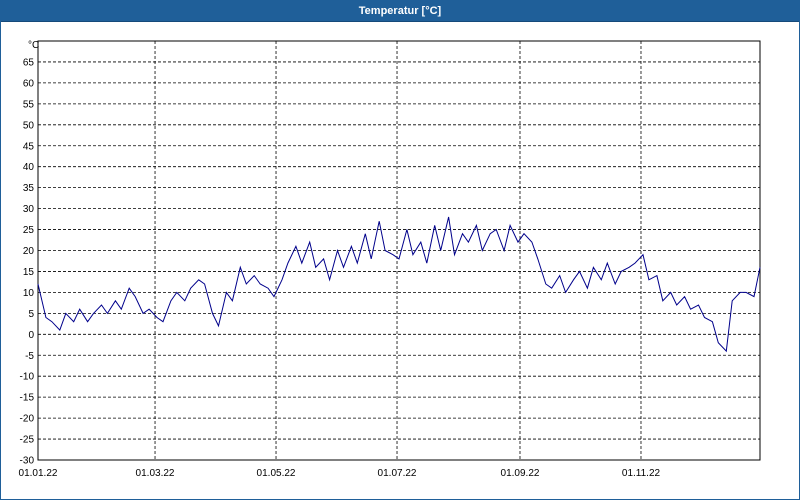 Image resolution: width=800 pixels, height=504 pixels. What do you see at coordinates (38, 473) in the screenshot?
I see `x-tick-label: 01.01.22` at bounding box center [38, 473].